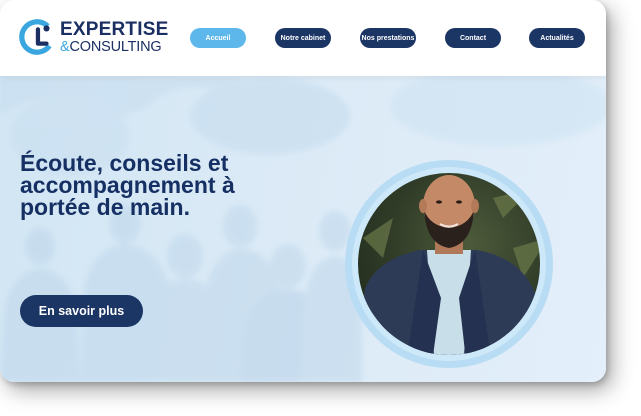 This screenshot has height=416, width=641. I want to click on brand-name-consulting: CONSULTING, so click(115, 47).